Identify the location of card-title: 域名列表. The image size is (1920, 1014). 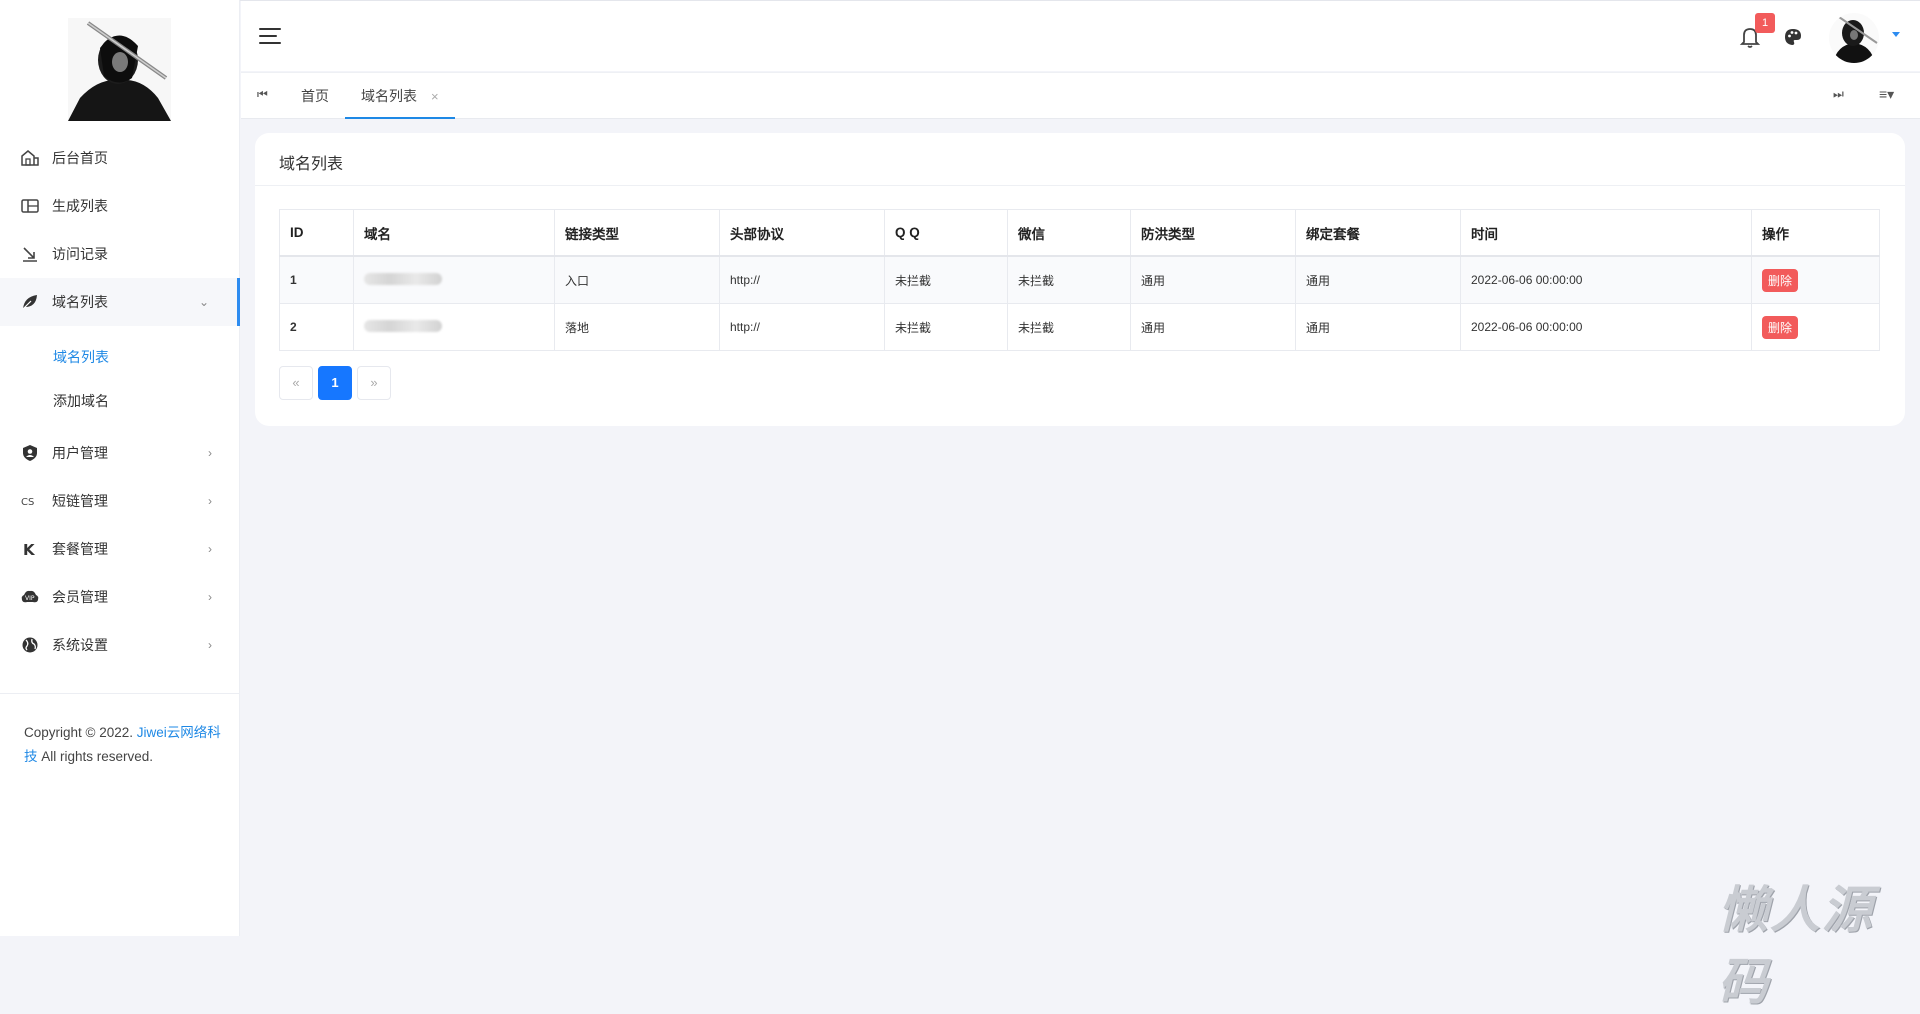
(311, 164).